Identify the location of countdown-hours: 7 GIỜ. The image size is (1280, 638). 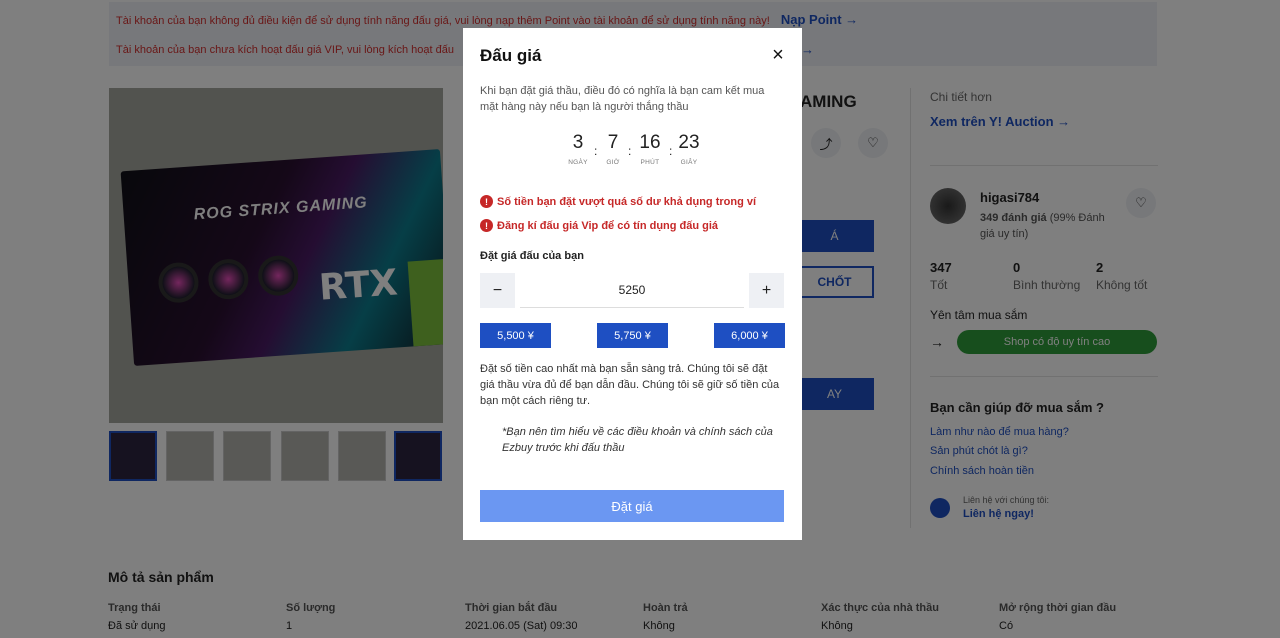
(613, 149).